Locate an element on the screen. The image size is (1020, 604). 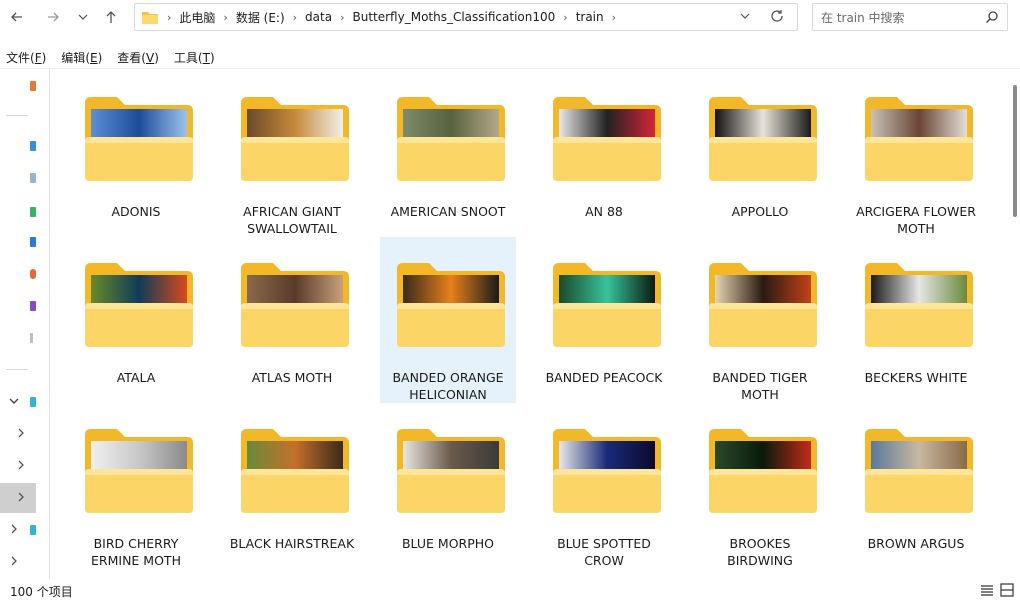
breadcrumb-item: 此电脑 is located at coordinates (197, 17).